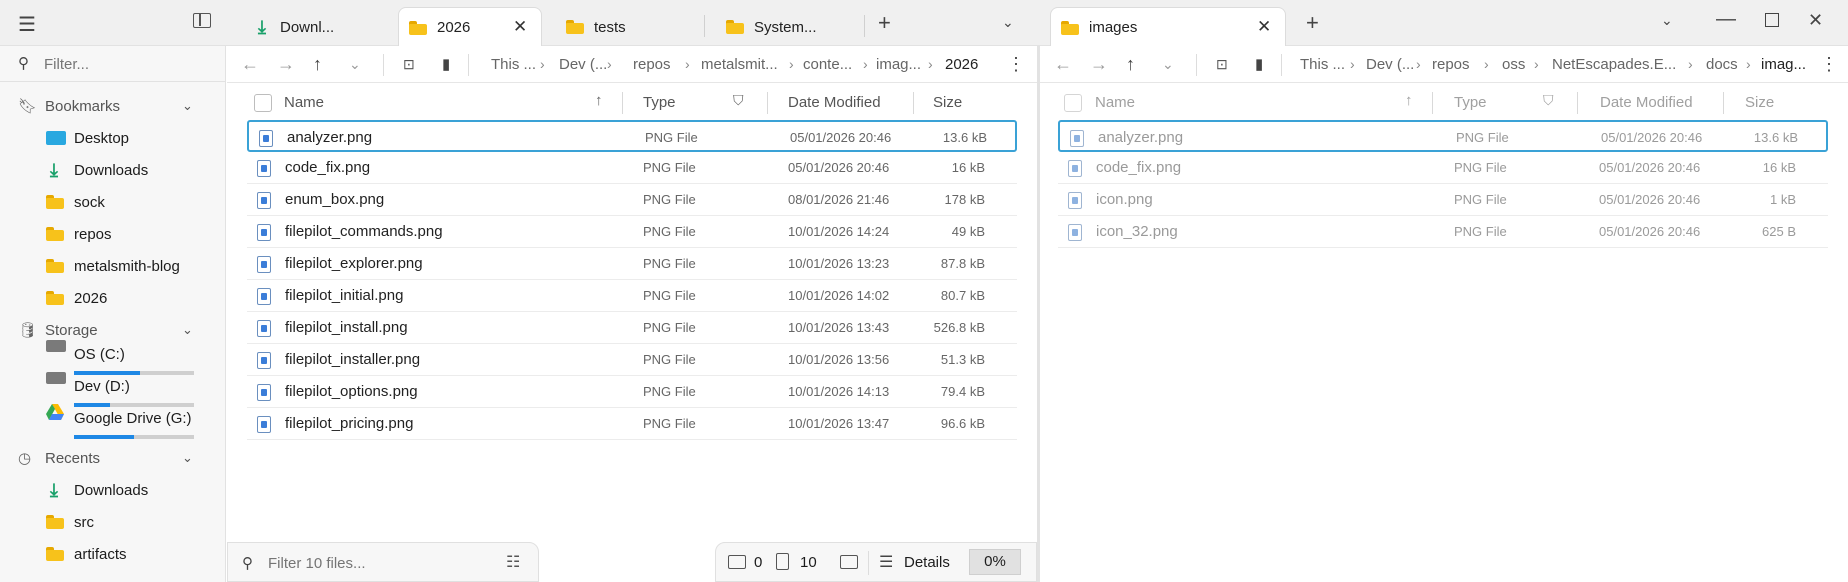 The height and width of the screenshot is (582, 1848). What do you see at coordinates (961, 64) in the screenshot?
I see `breadcrumb-item: 2026` at bounding box center [961, 64].